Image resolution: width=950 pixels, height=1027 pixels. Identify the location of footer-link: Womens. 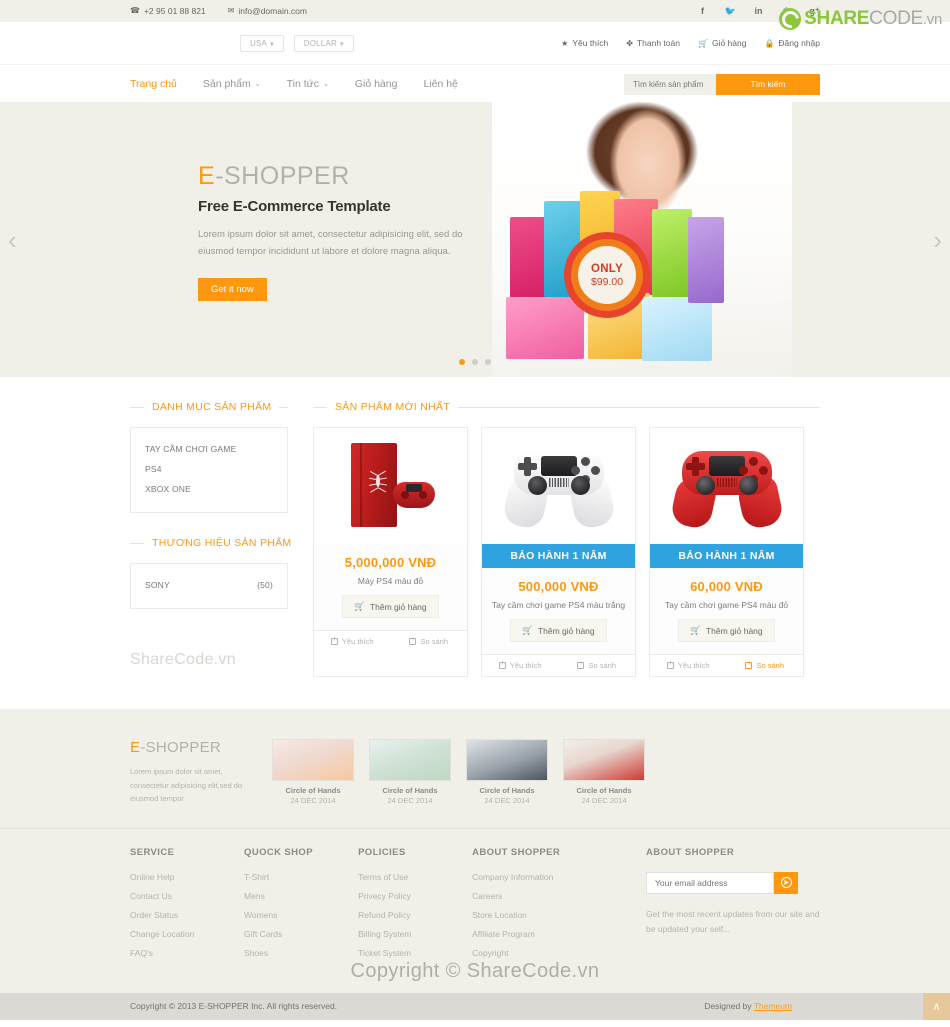
(301, 915).